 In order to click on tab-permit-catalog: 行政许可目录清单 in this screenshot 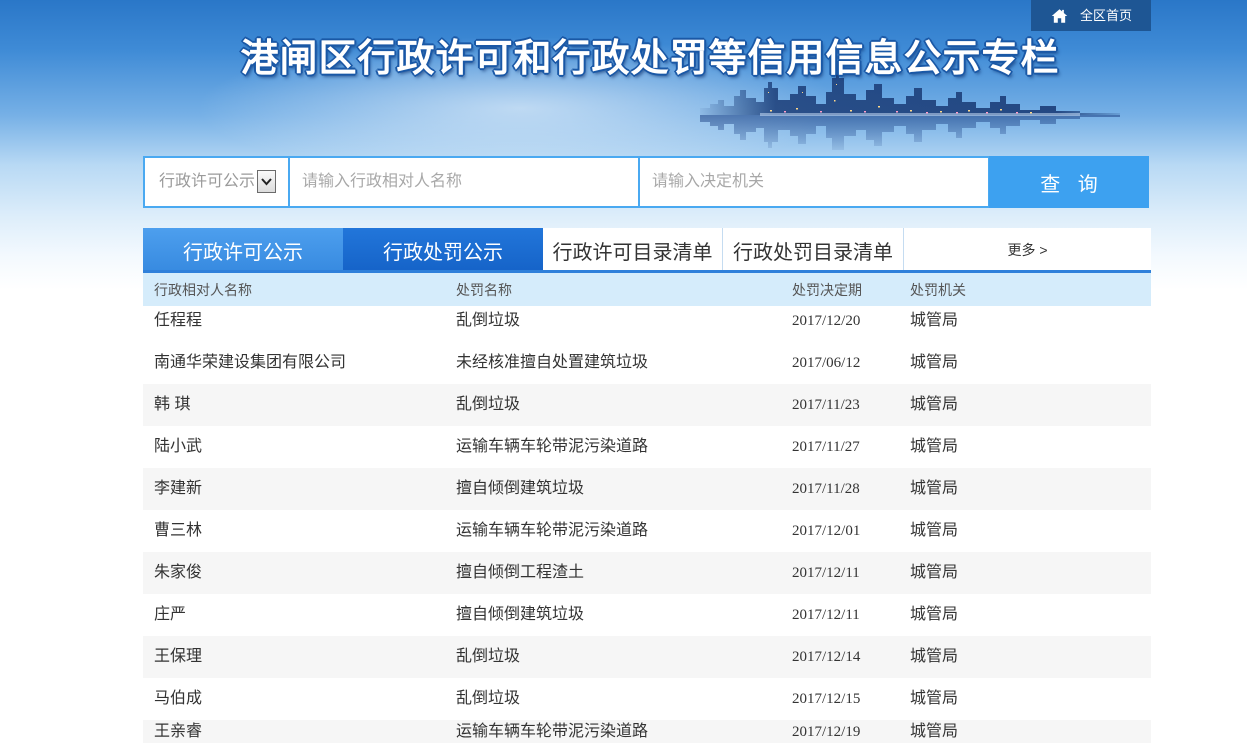, I will do `click(633, 250)`.